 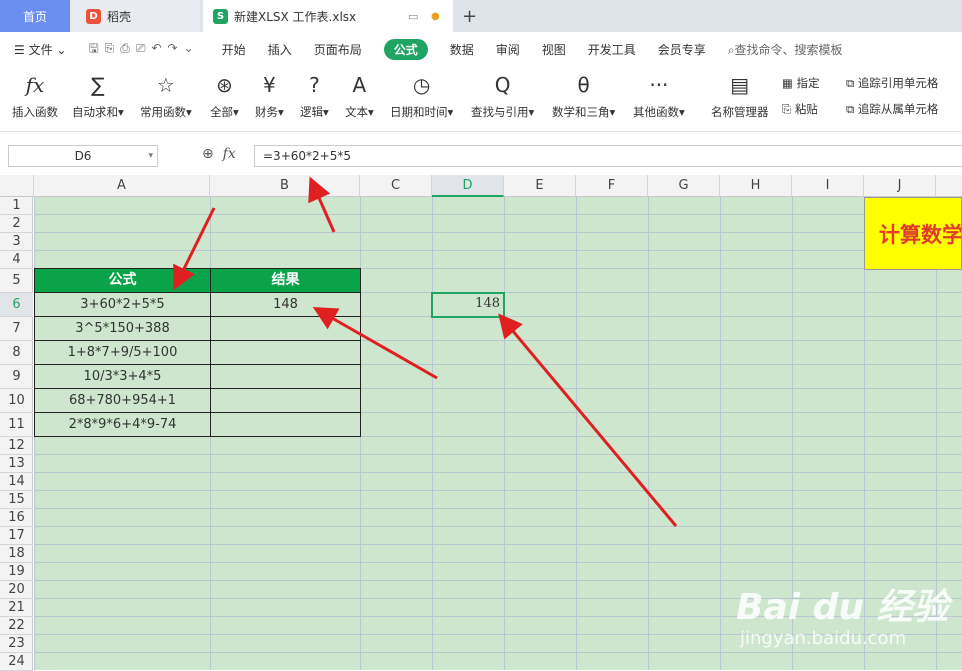 I want to click on all-functions-button: ⊛ 全部▾, so click(x=224, y=95).